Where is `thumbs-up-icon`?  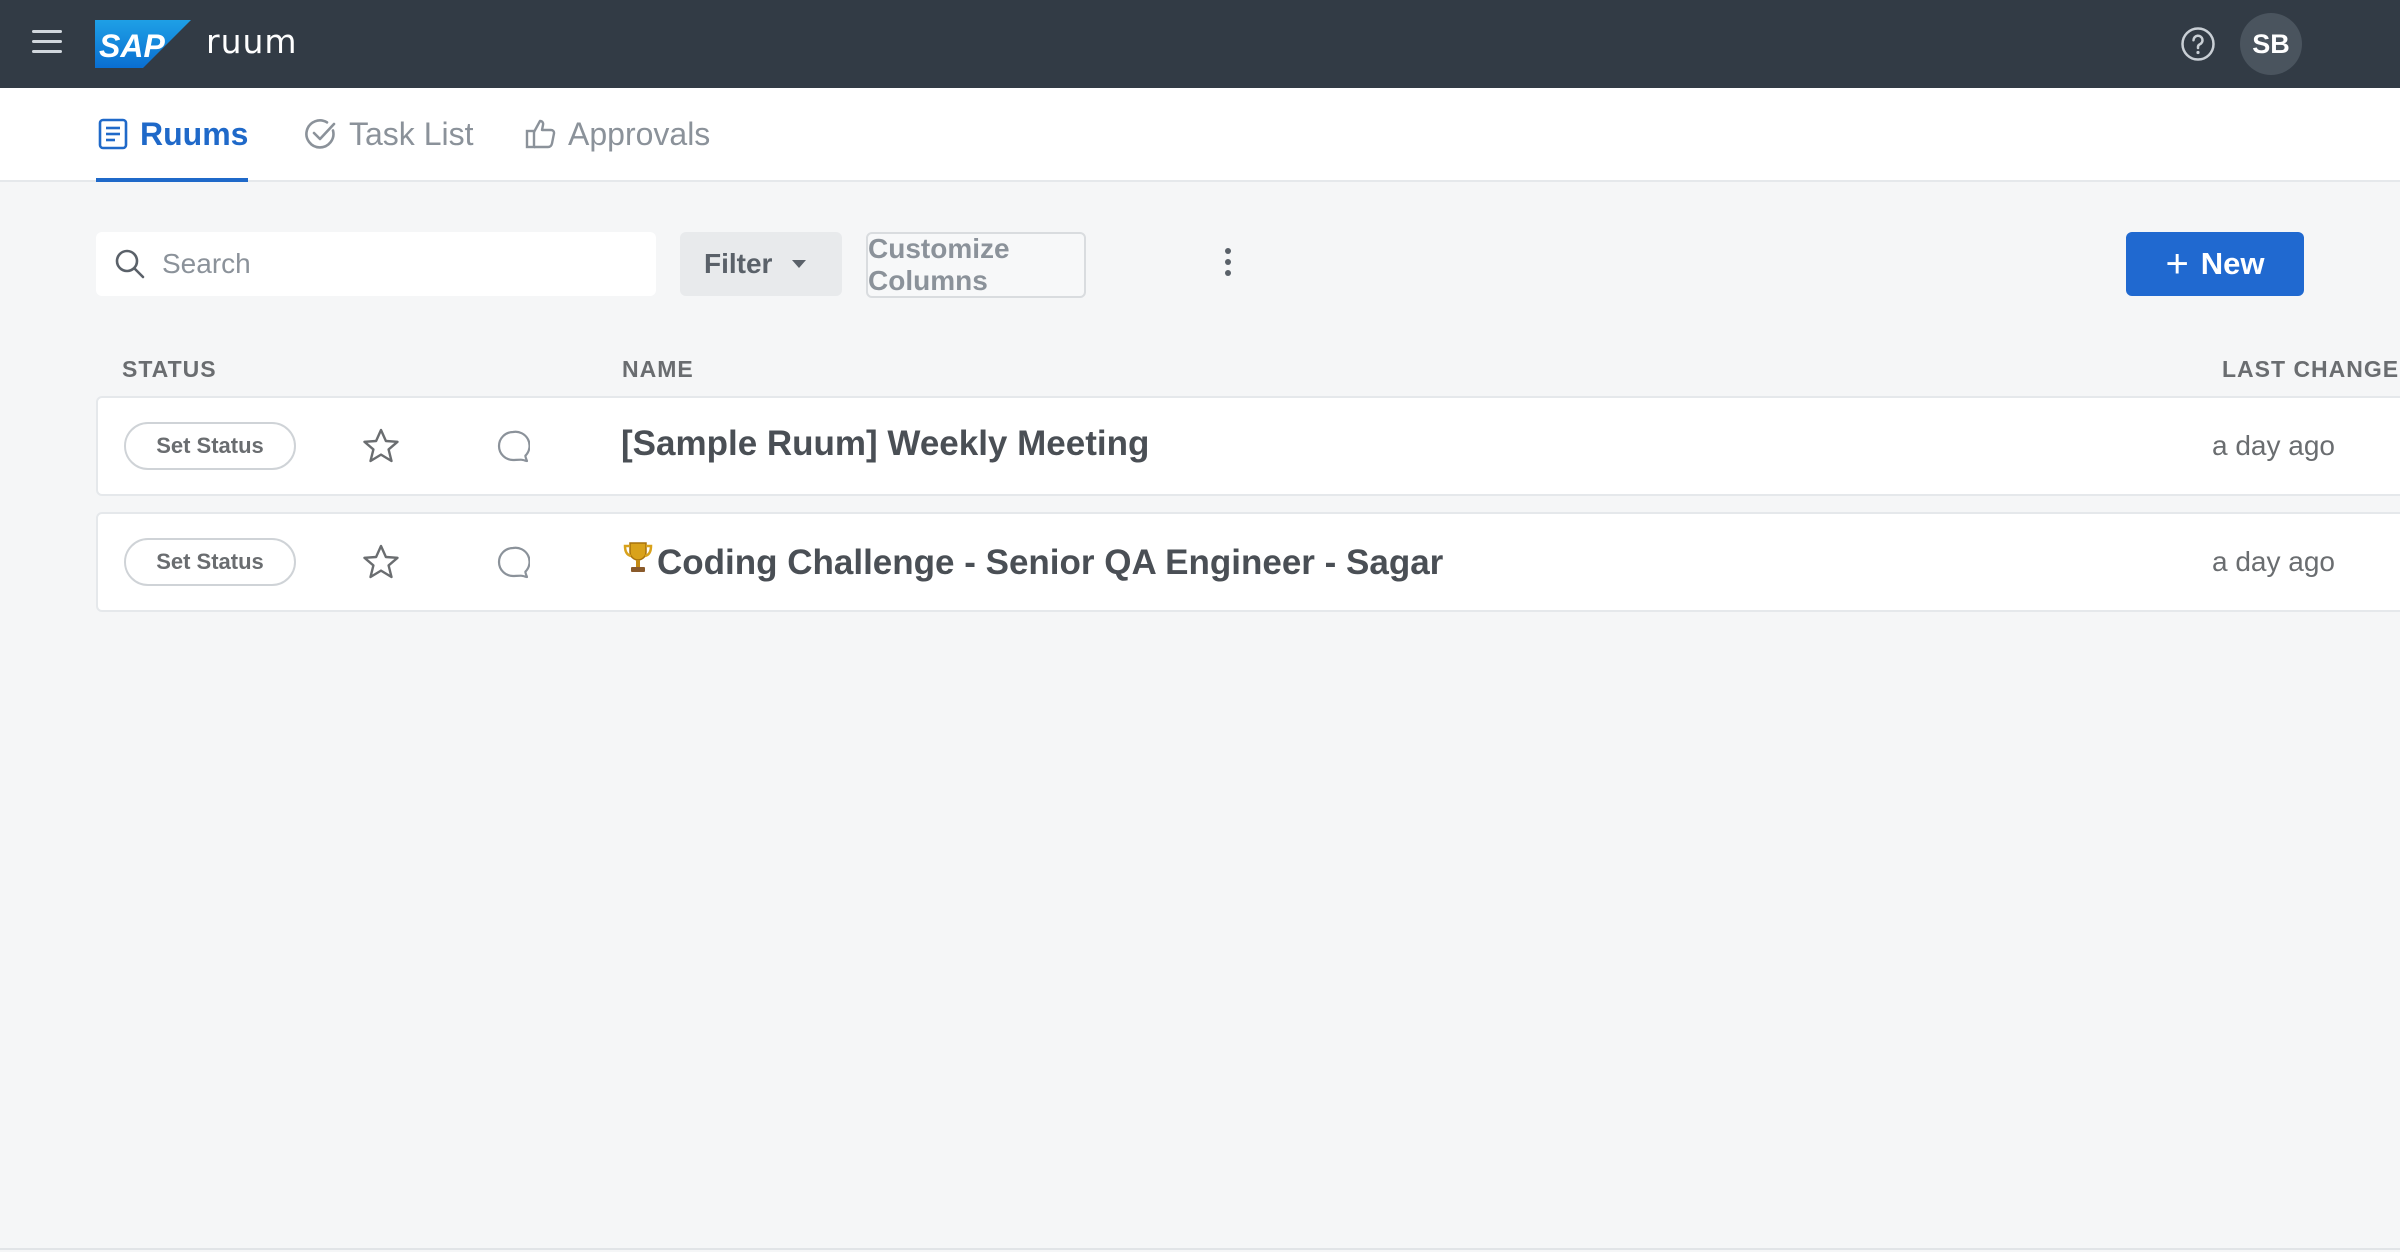 thumbs-up-icon is located at coordinates (540, 134).